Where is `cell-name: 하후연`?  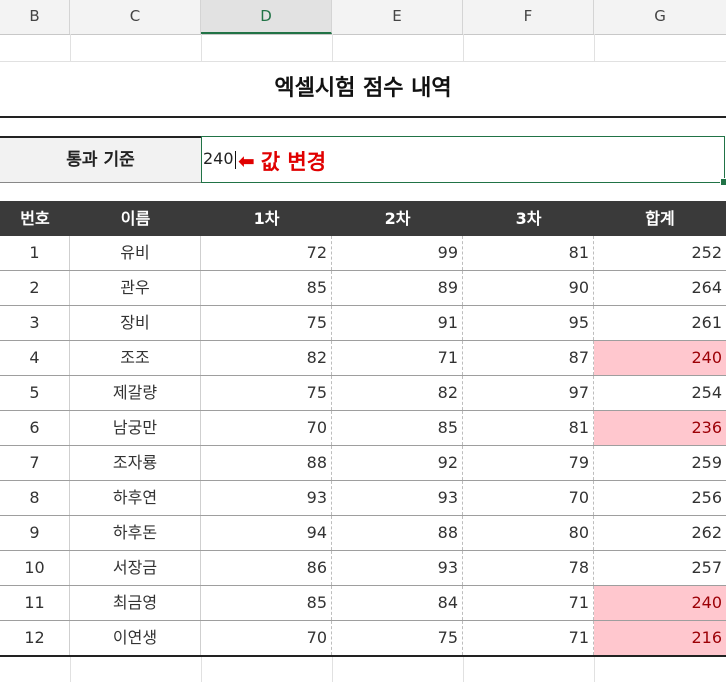 cell-name: 하후연 is located at coordinates (135, 498).